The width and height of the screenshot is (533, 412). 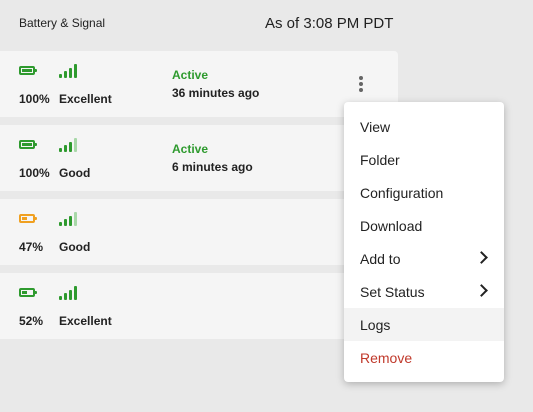 What do you see at coordinates (329, 23) in the screenshot?
I see `timestamp: As of 3:08 PM PDT` at bounding box center [329, 23].